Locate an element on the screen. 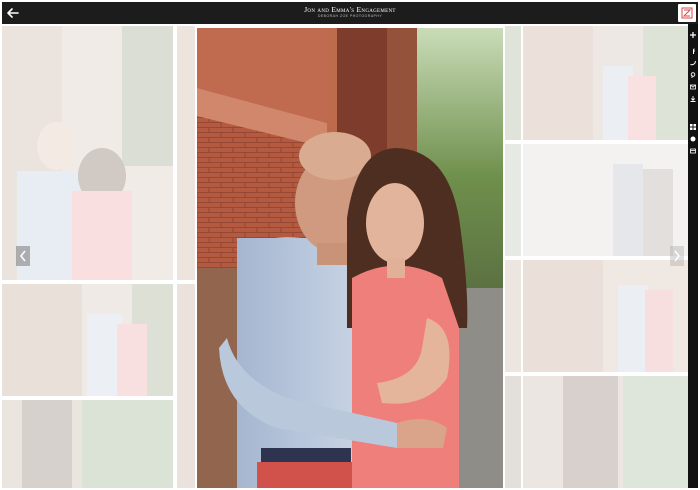 The height and width of the screenshot is (490, 700). chevron-right-icon is located at coordinates (677, 256).